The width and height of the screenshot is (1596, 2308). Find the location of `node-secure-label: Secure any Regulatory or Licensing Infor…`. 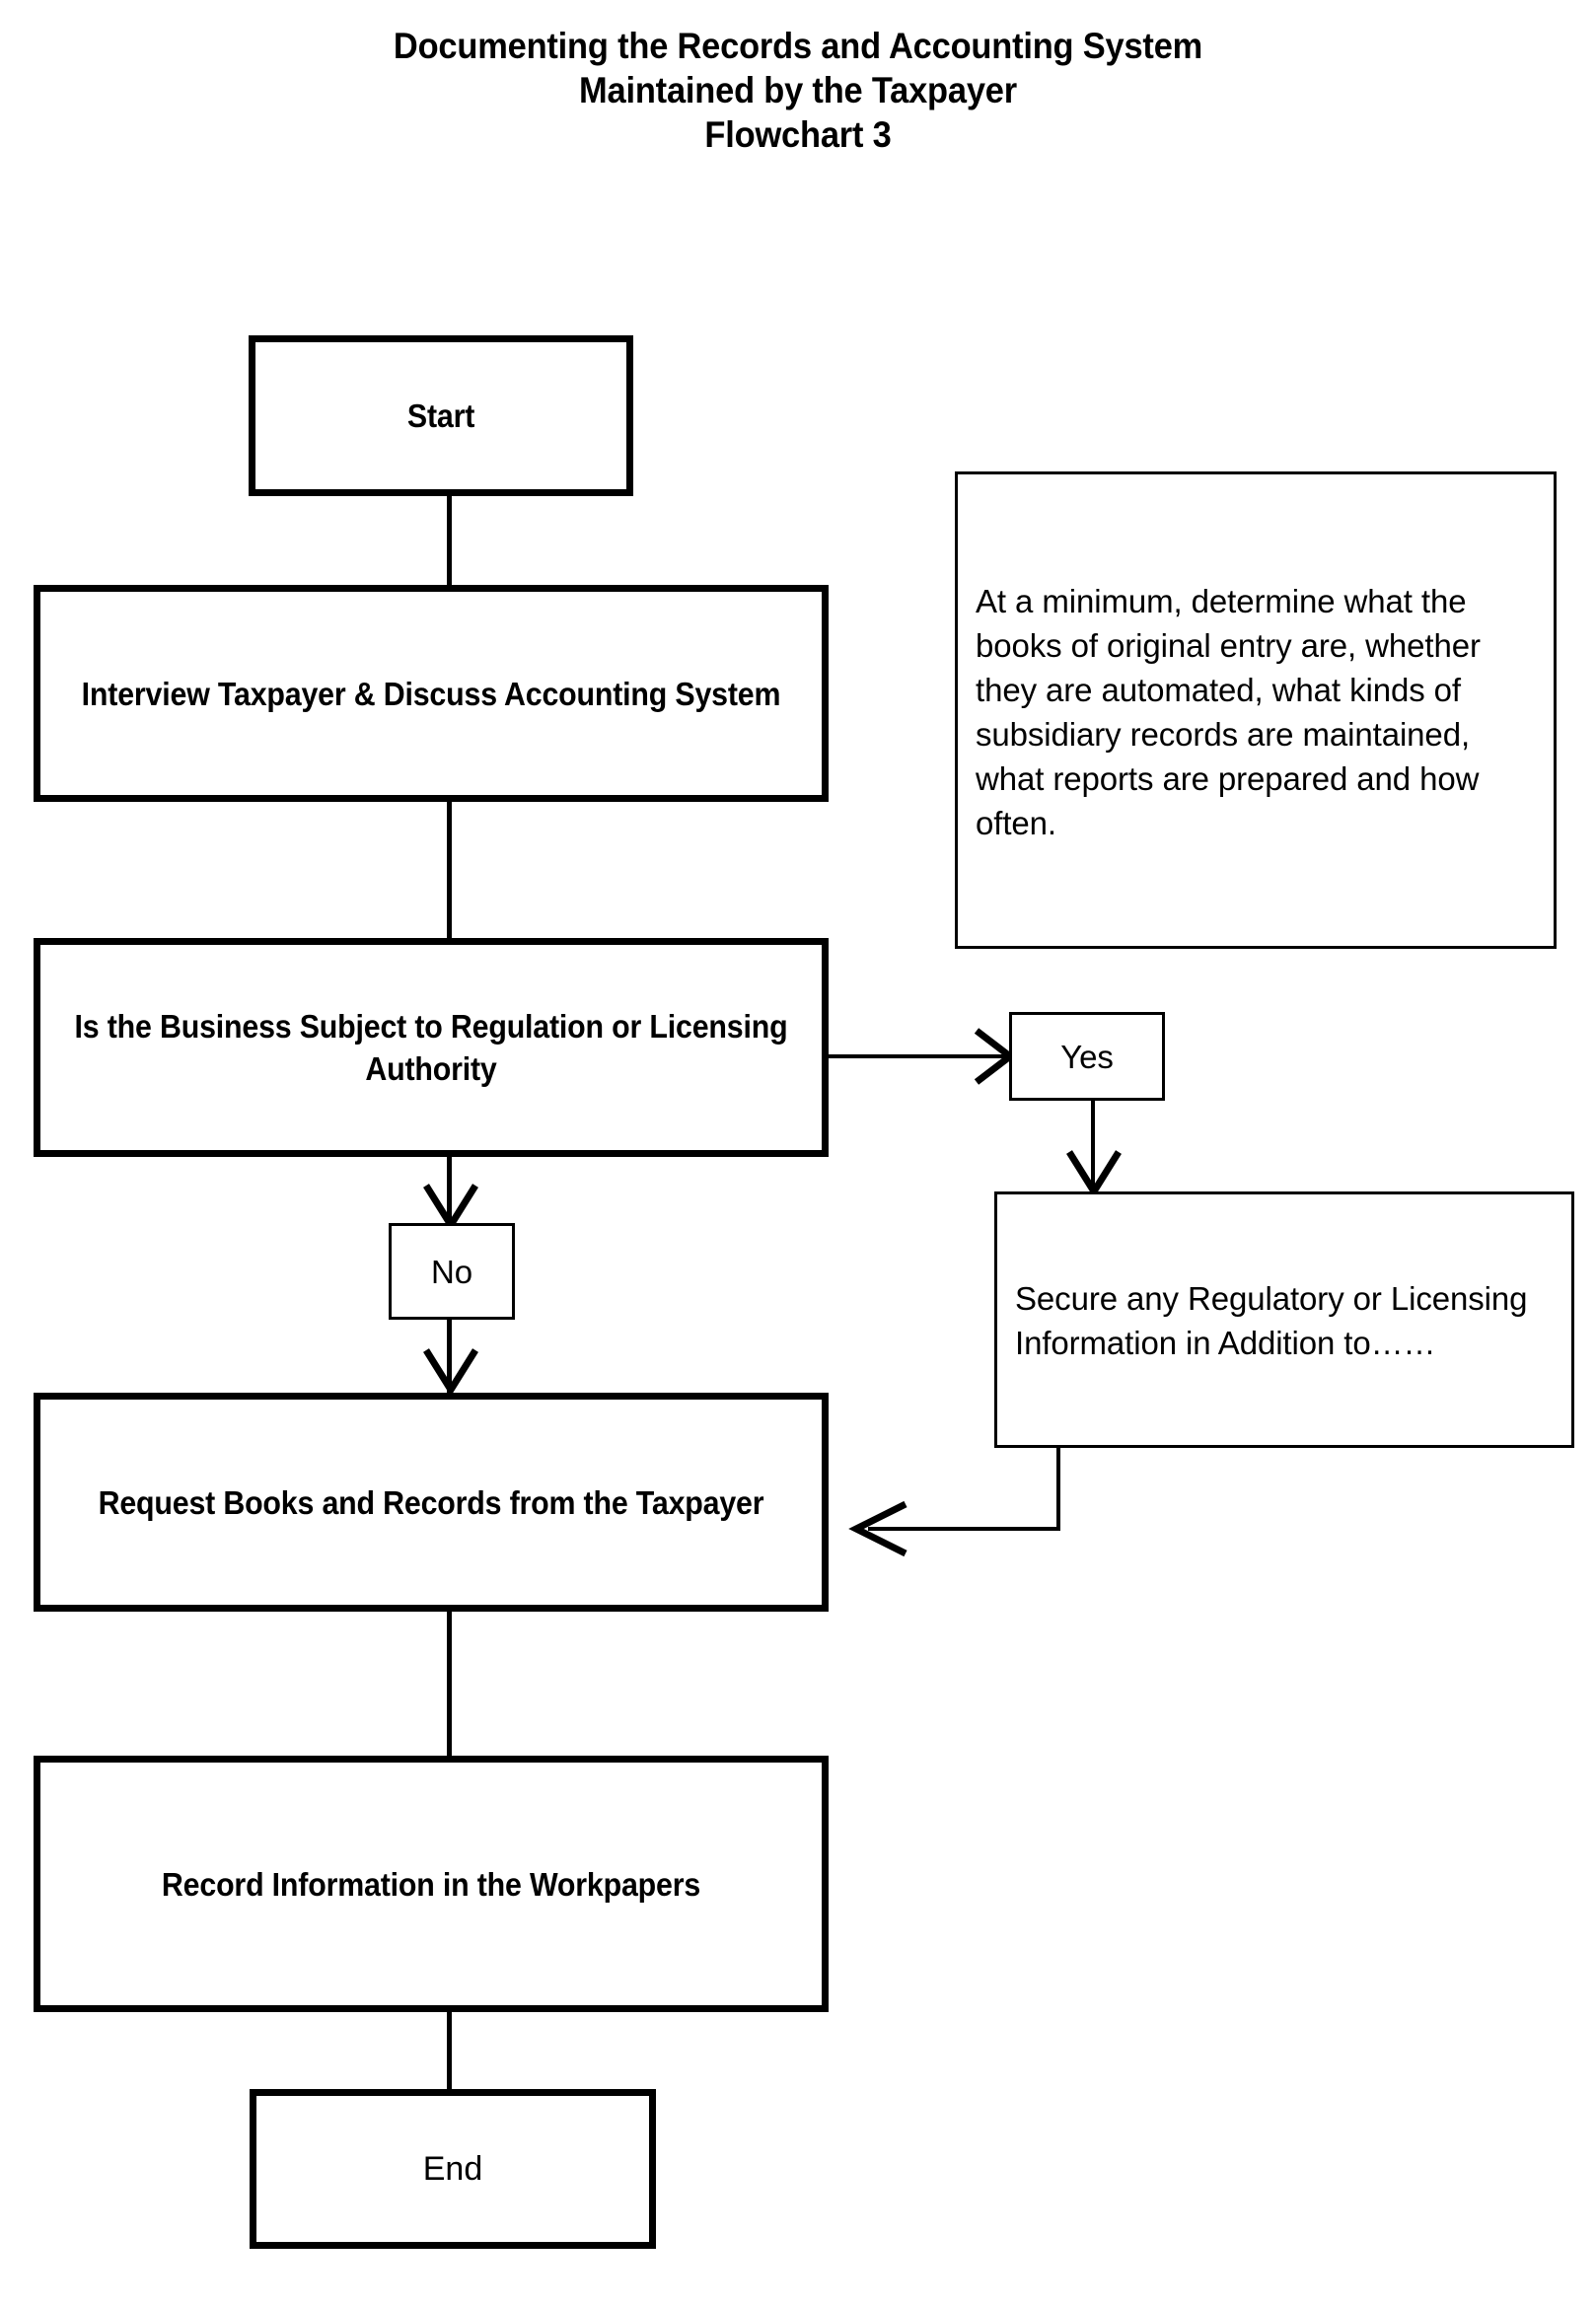

node-secure-label: Secure any Regulatory or Licensing Infor… is located at coordinates (1271, 1321).